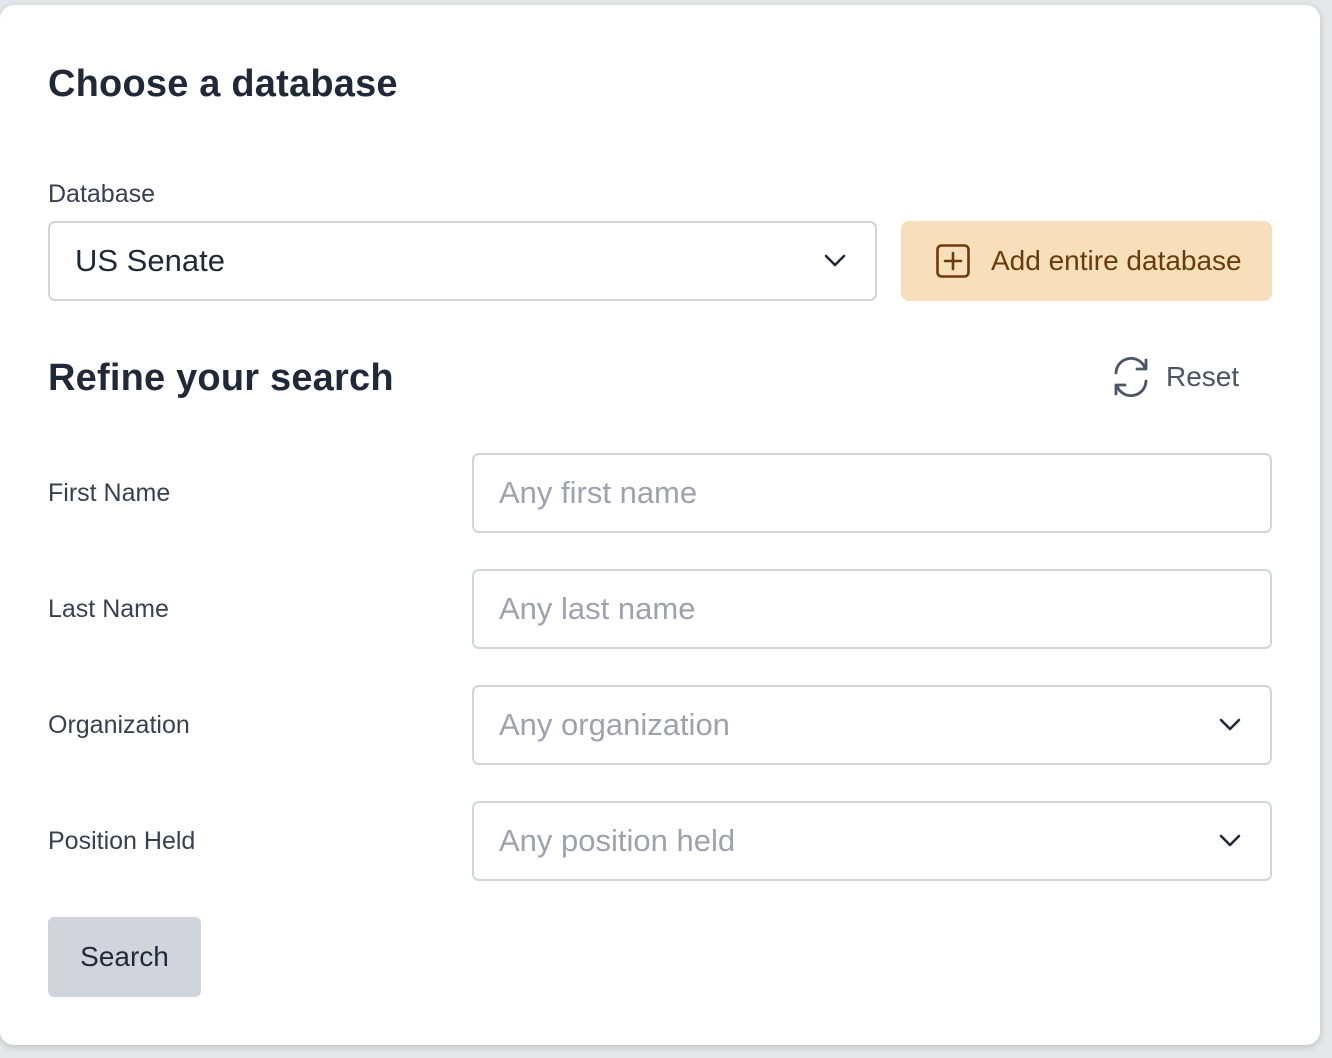 The image size is (1332, 1058). I want to click on refine-search-heading: Refine your search, so click(221, 378).